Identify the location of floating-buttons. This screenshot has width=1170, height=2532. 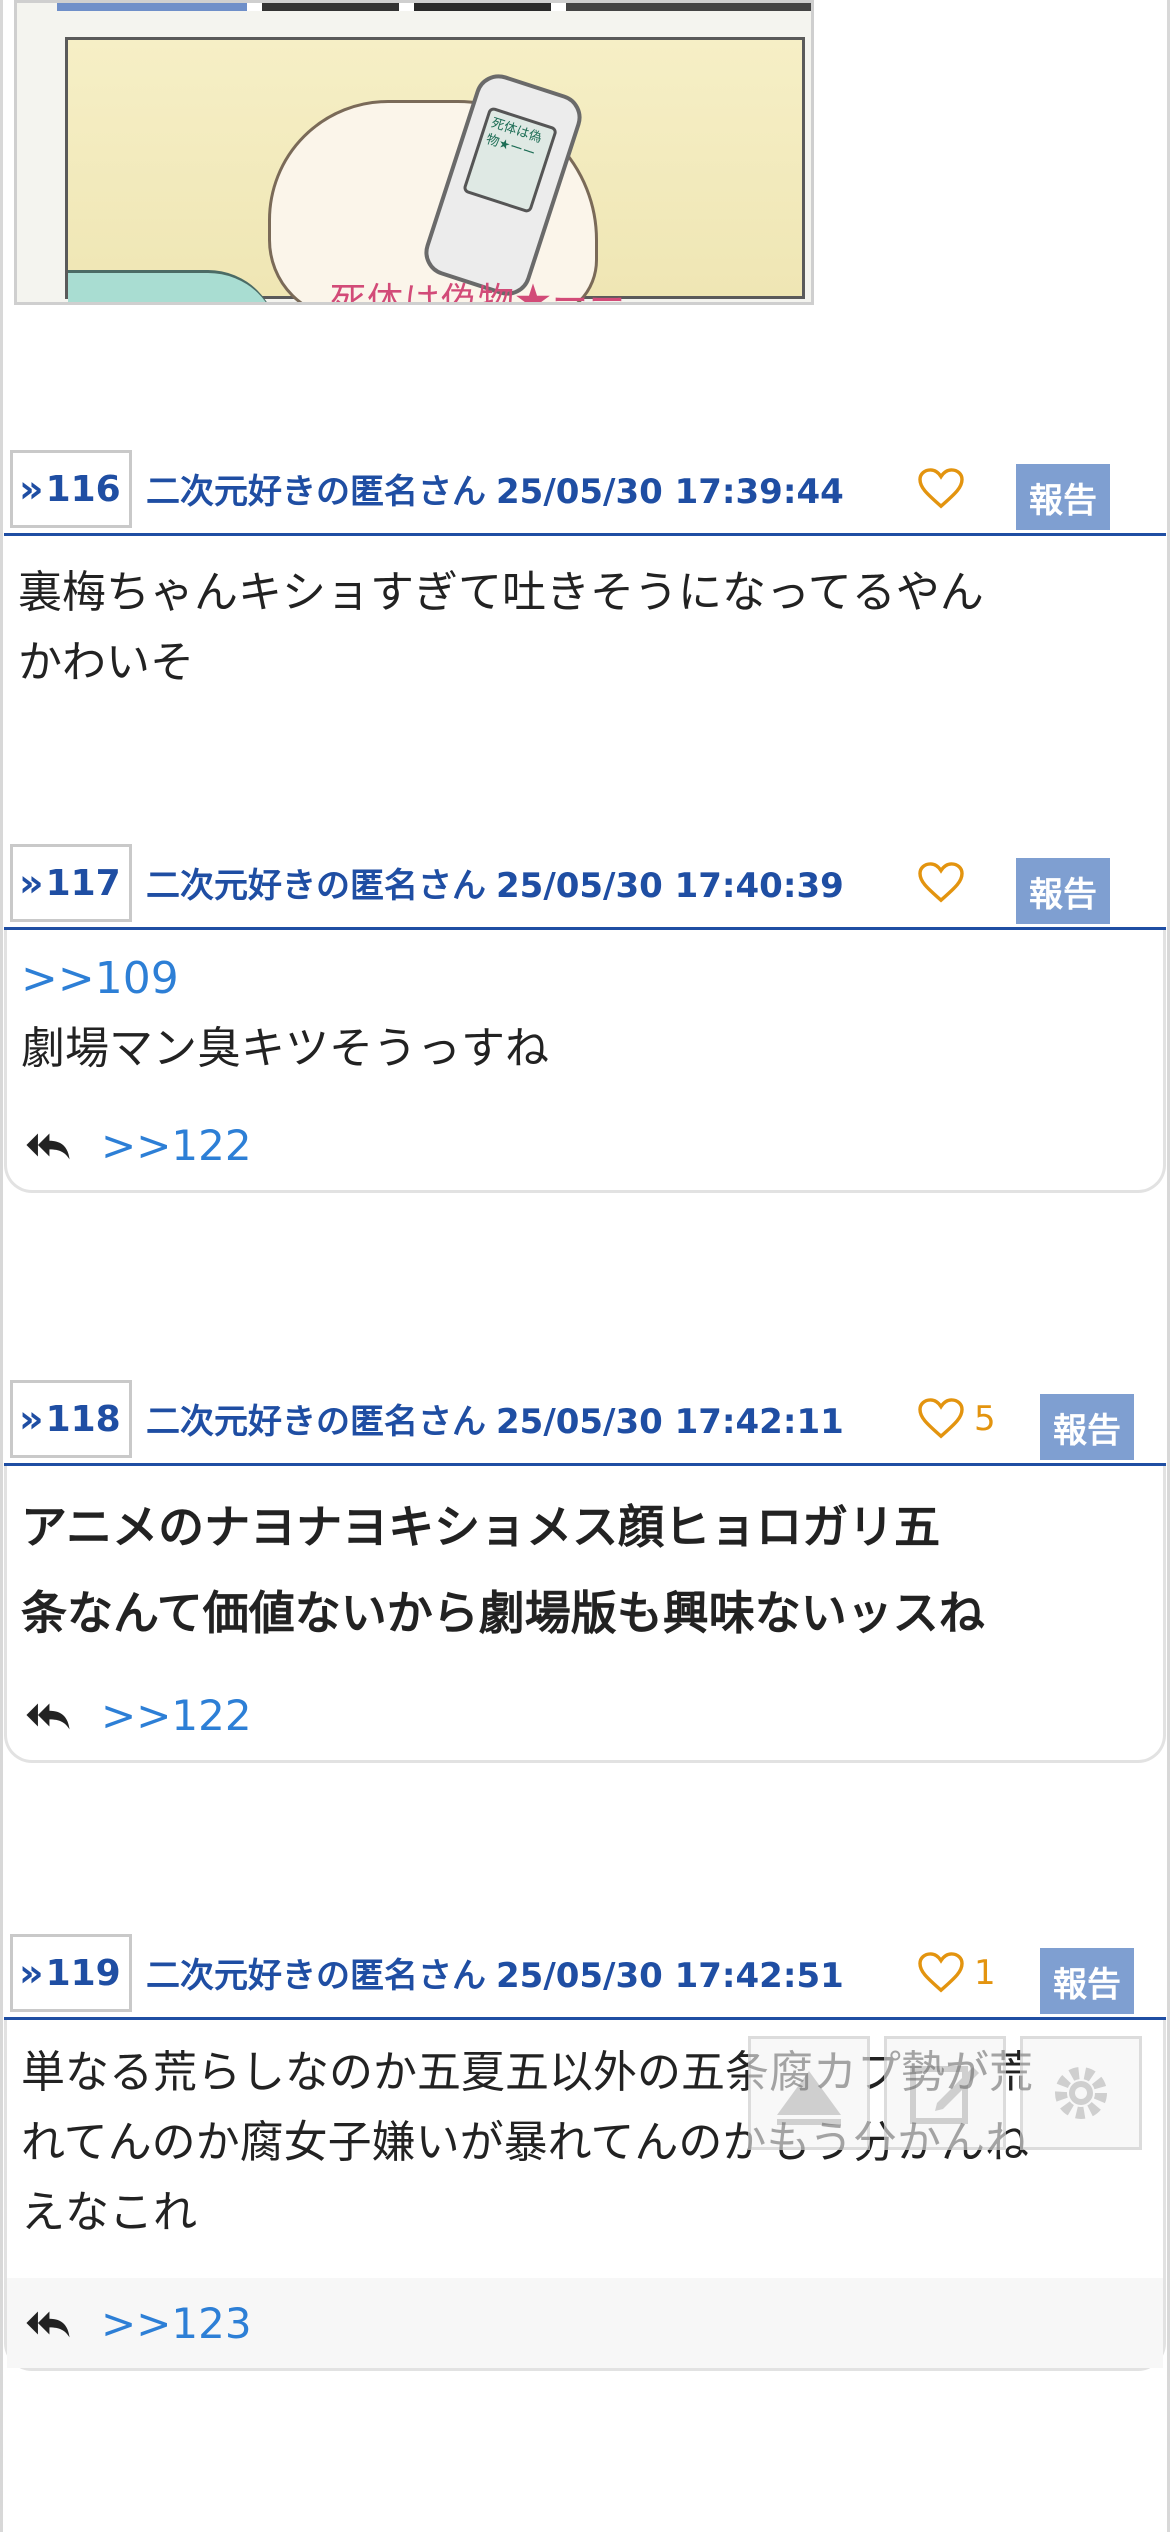
(945, 2093).